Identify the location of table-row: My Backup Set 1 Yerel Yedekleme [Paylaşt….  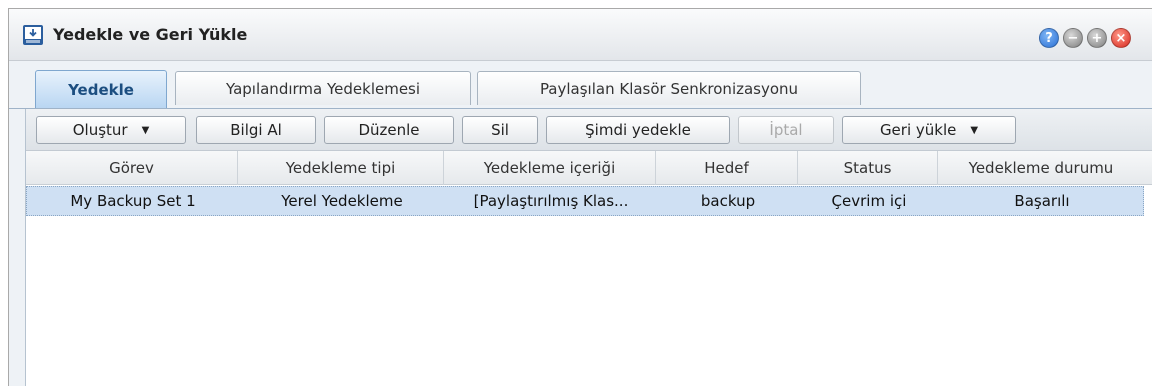
(585, 201).